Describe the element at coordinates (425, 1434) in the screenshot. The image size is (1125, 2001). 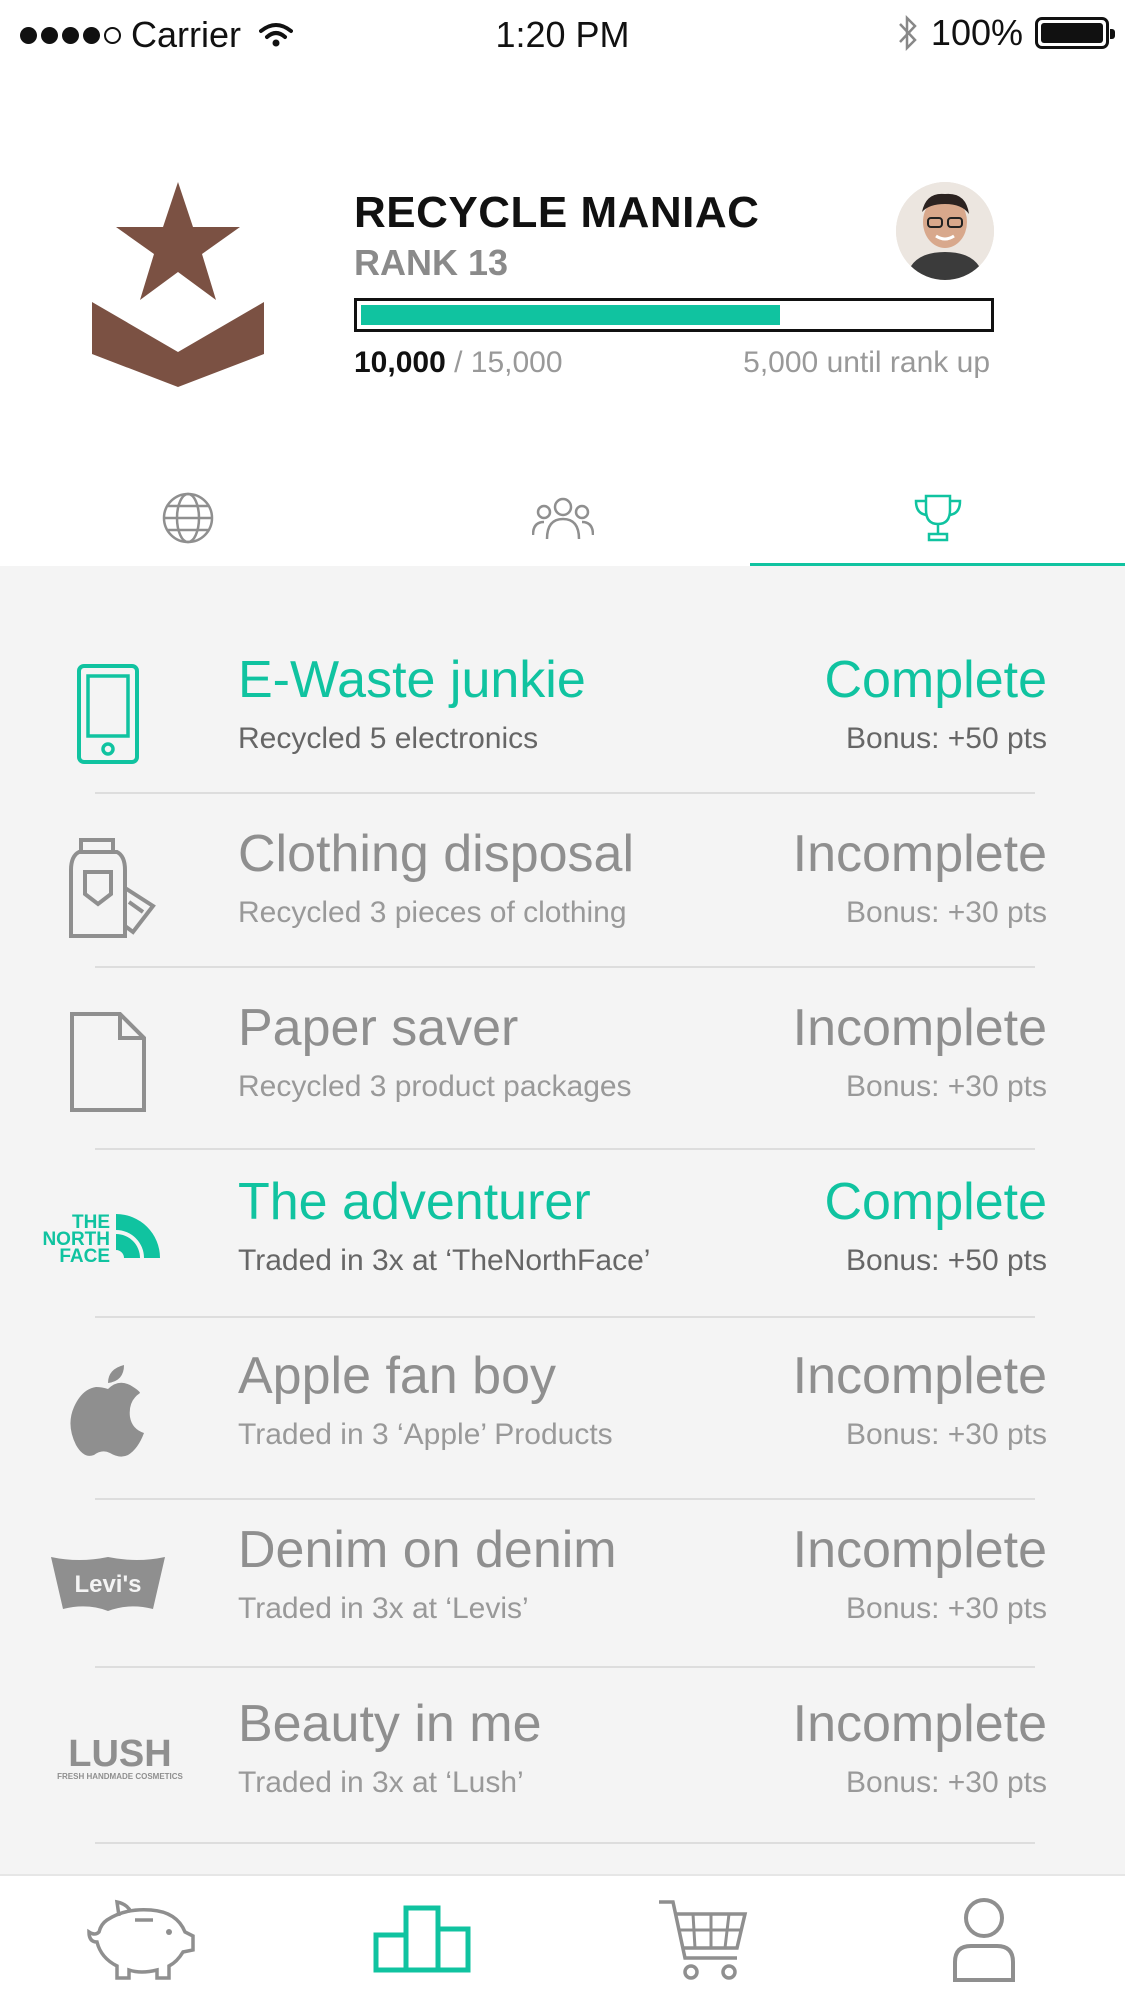
I see `achievement-subtitle: Traded in 3 ‘Apple’ Products` at that location.